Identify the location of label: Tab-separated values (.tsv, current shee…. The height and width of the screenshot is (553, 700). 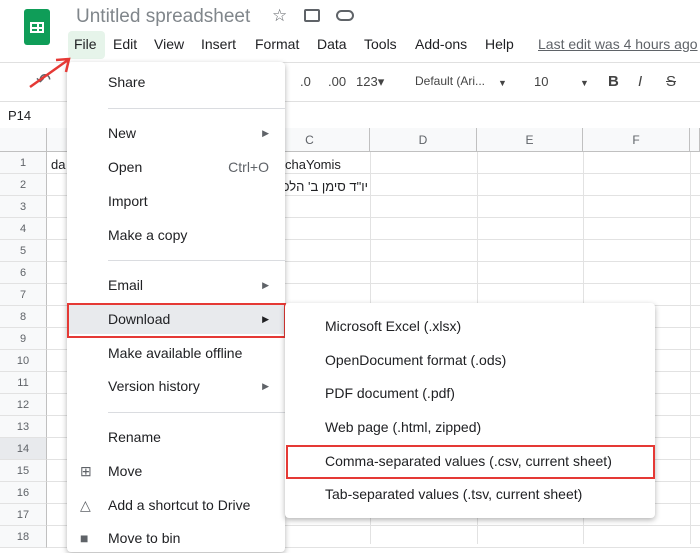
(454, 494).